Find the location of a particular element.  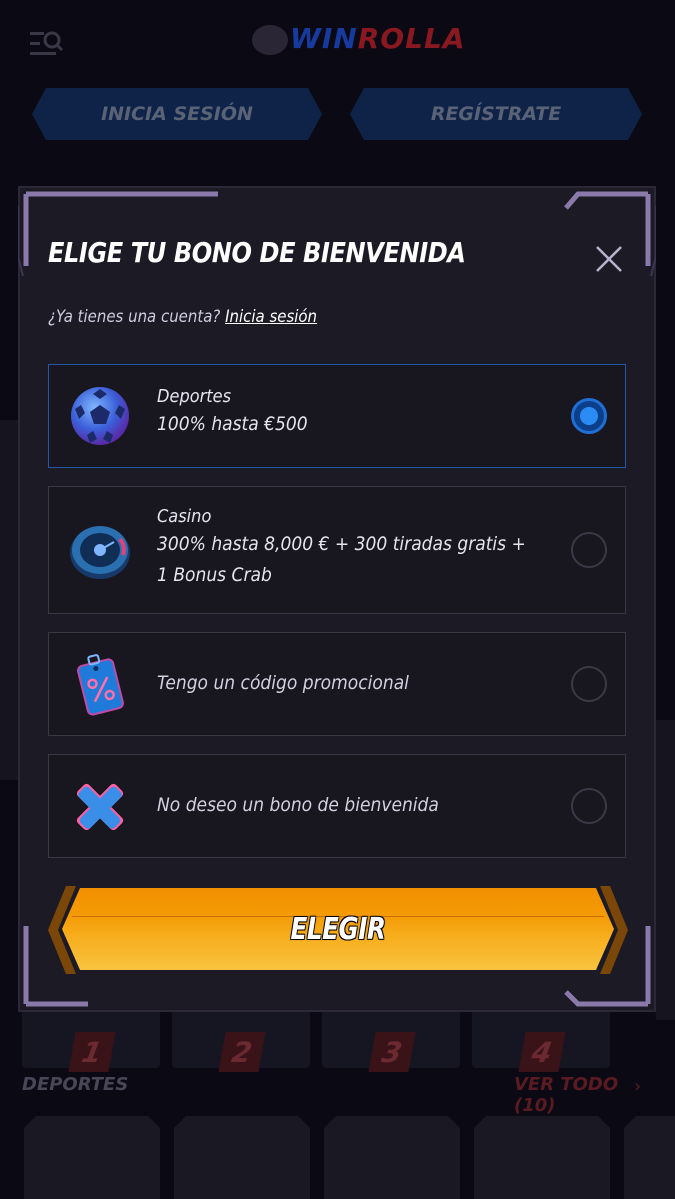

sports-section-header: DEPORTES VER TODO (10) › is located at coordinates (337, 1095).